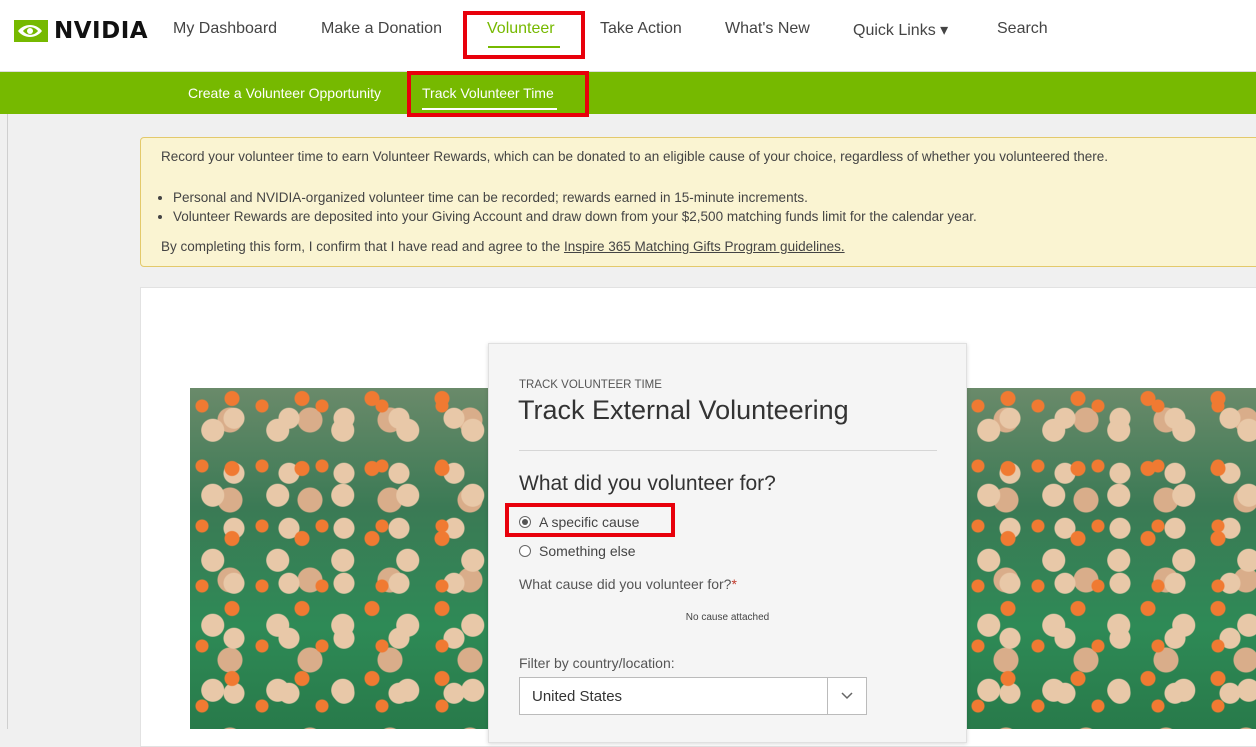 This screenshot has width=1256, height=747. I want to click on radio-something-else: Something else, so click(577, 551).